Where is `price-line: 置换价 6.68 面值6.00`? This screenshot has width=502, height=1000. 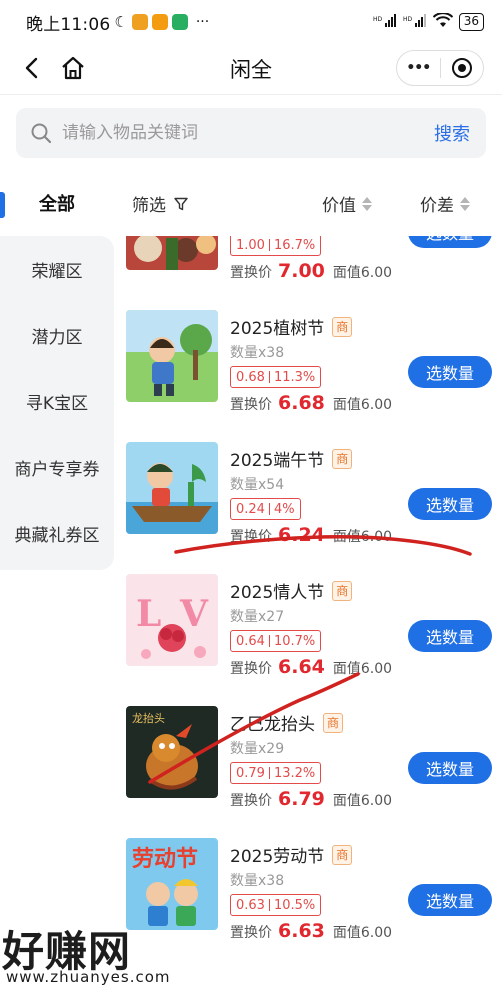
price-line: 置换价 6.68 面值6.00 is located at coordinates (311, 403).